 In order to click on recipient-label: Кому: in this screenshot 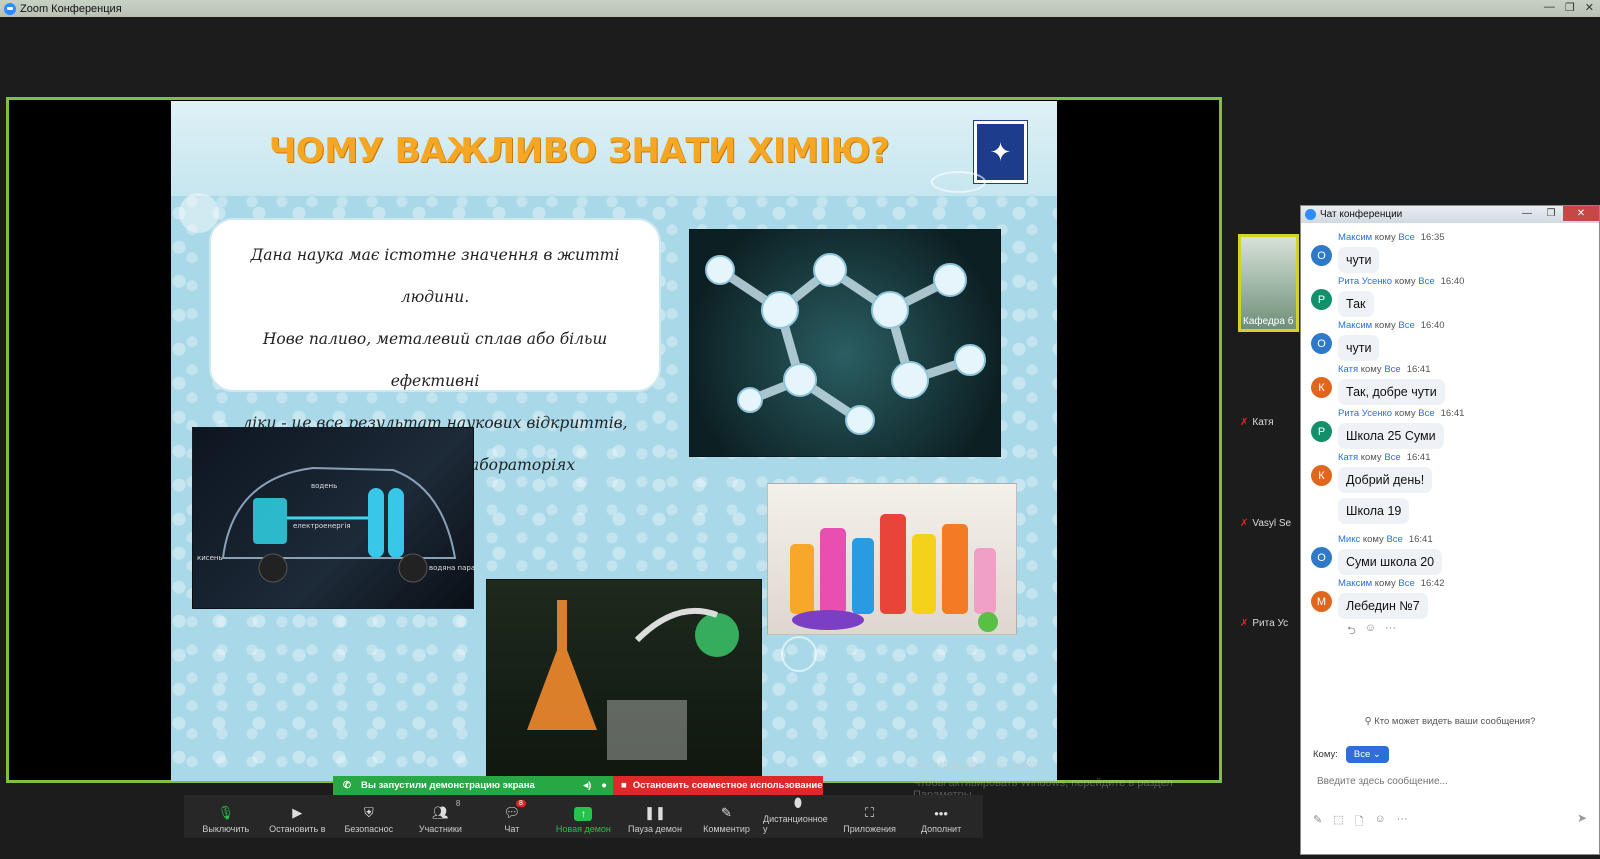, I will do `click(1325, 754)`.